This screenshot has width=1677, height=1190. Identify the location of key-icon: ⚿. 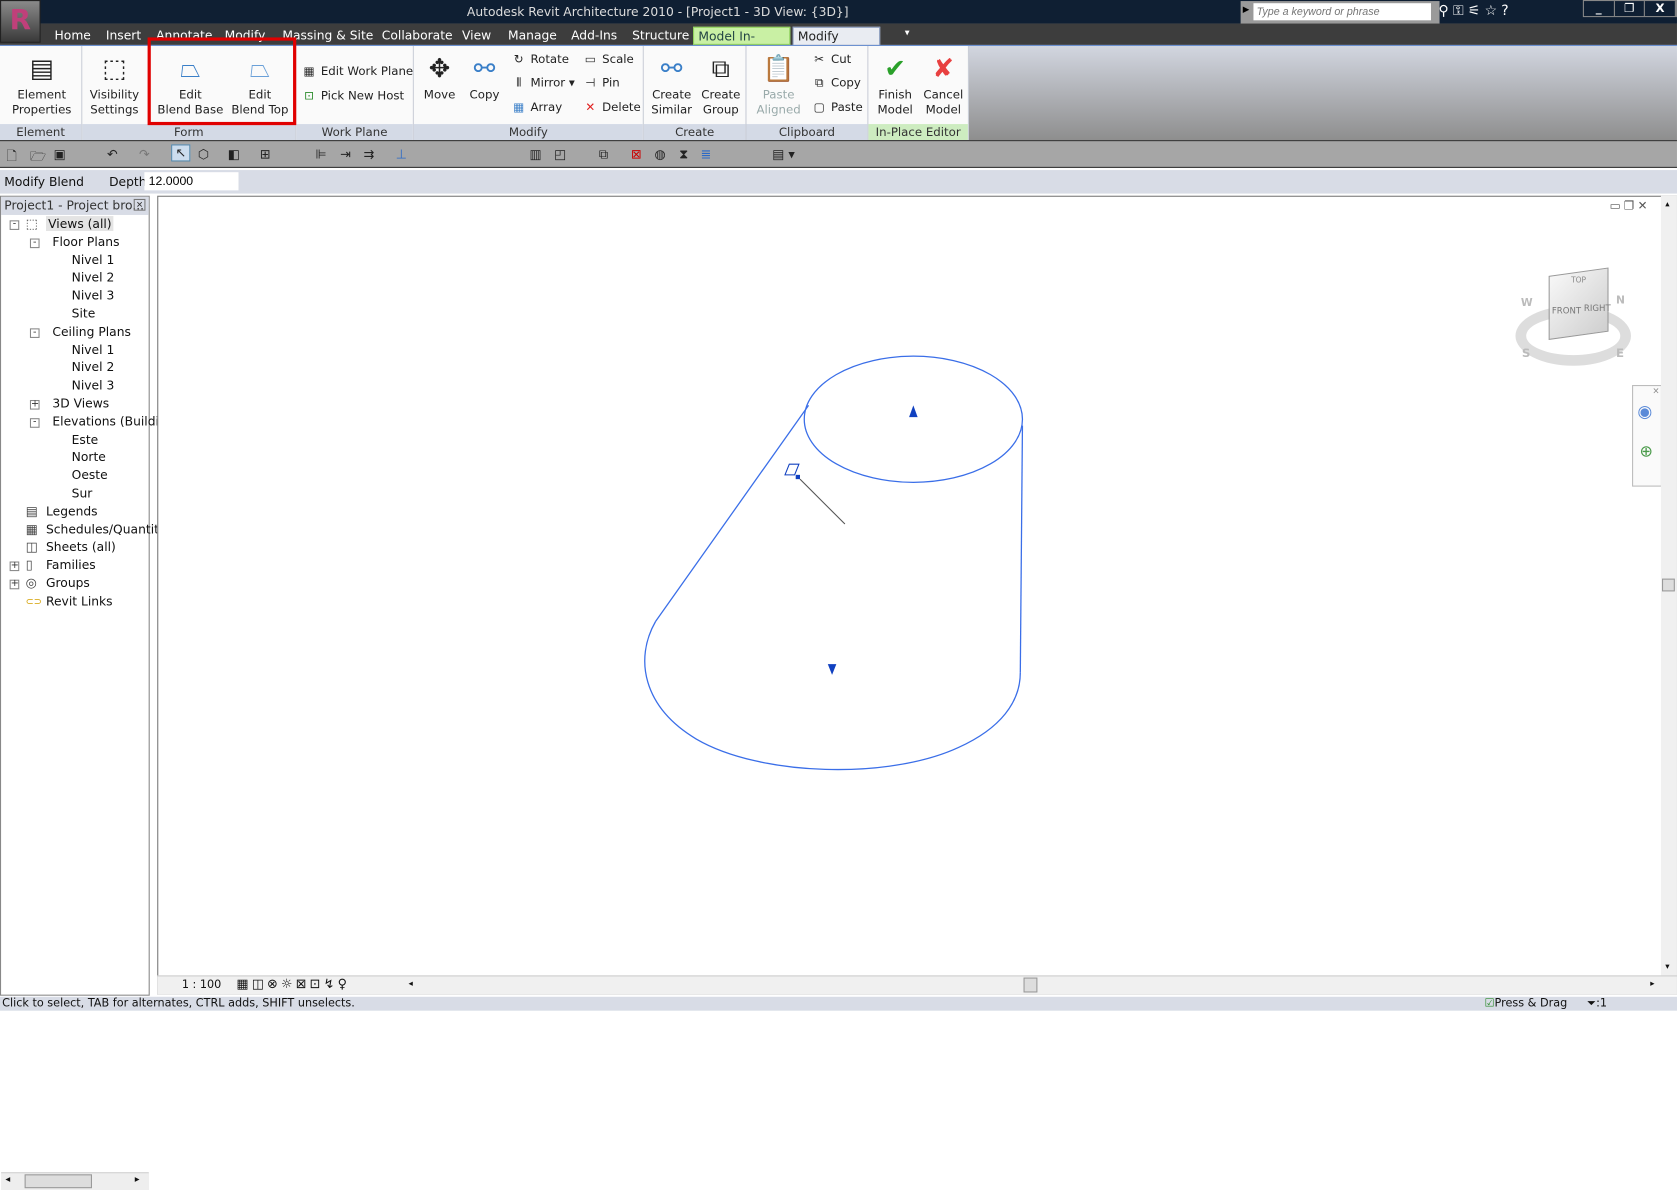
(1460, 11).